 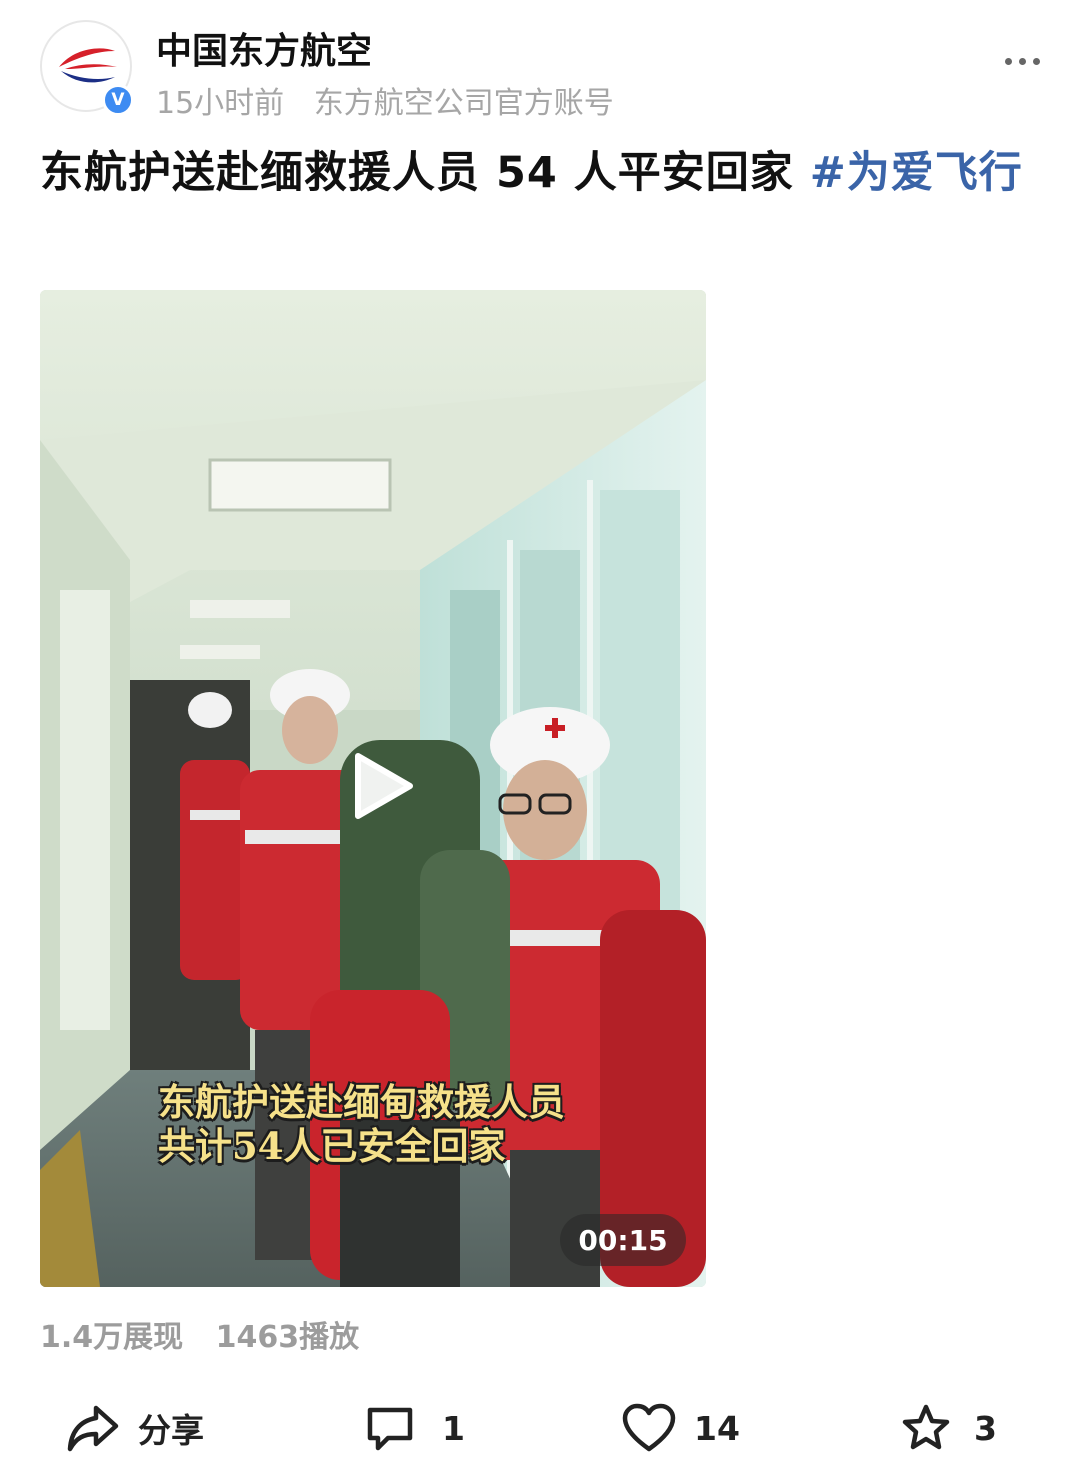 I want to click on caption-line-1: 东航护送赴缅甸救援人员, so click(x=361, y=1102).